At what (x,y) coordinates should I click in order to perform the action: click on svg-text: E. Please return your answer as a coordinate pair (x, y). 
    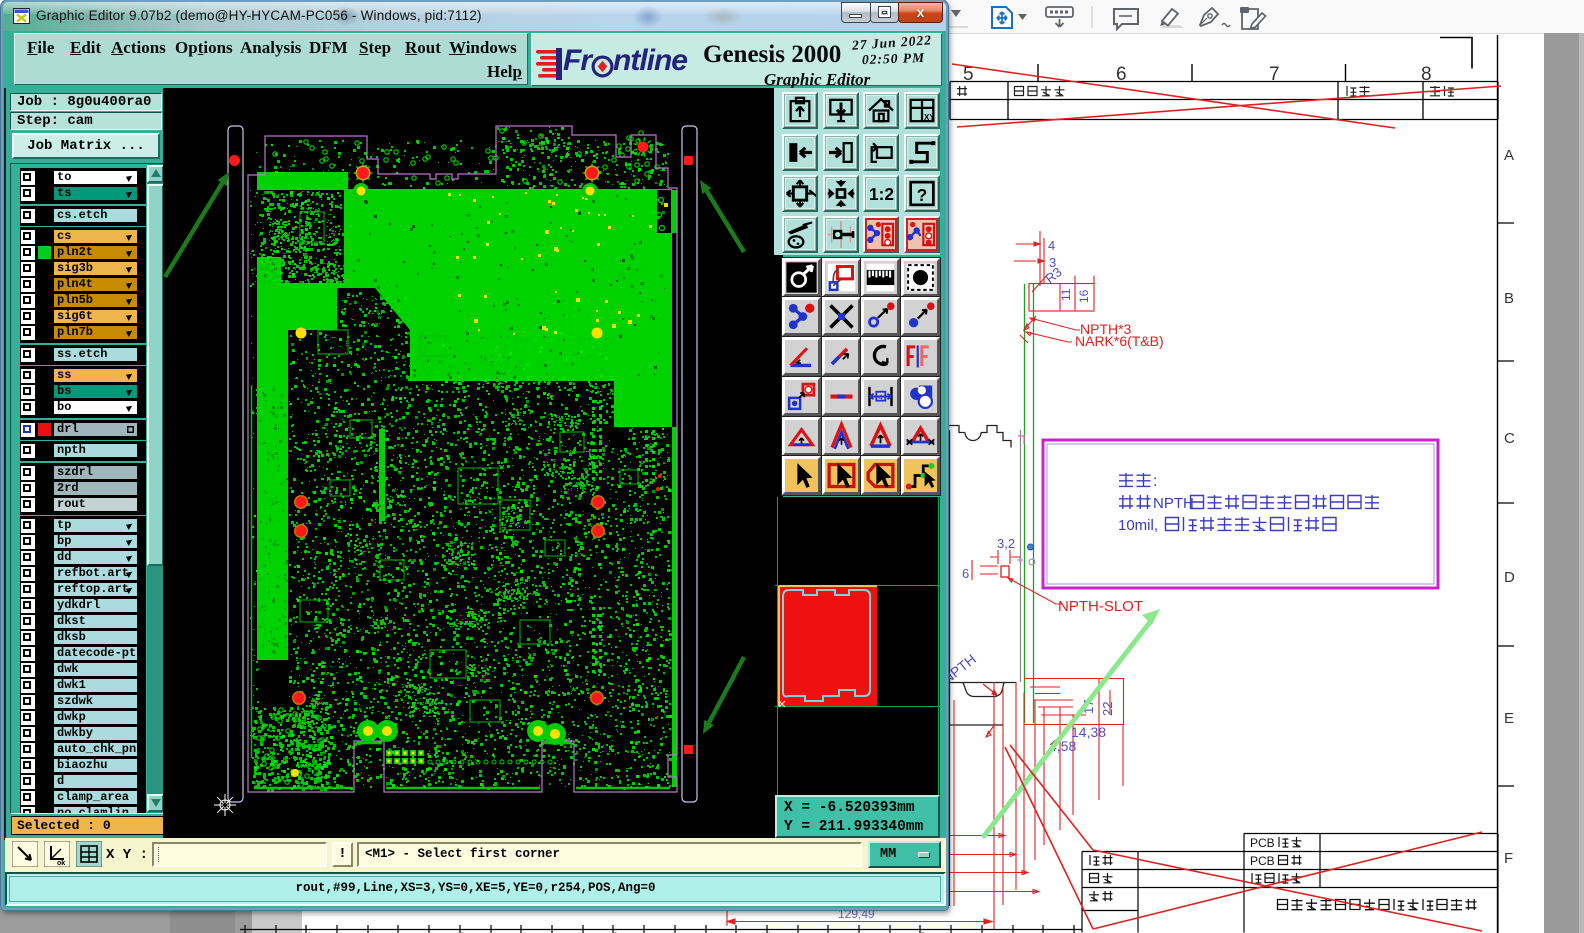
    Looking at the image, I should click on (1509, 718).